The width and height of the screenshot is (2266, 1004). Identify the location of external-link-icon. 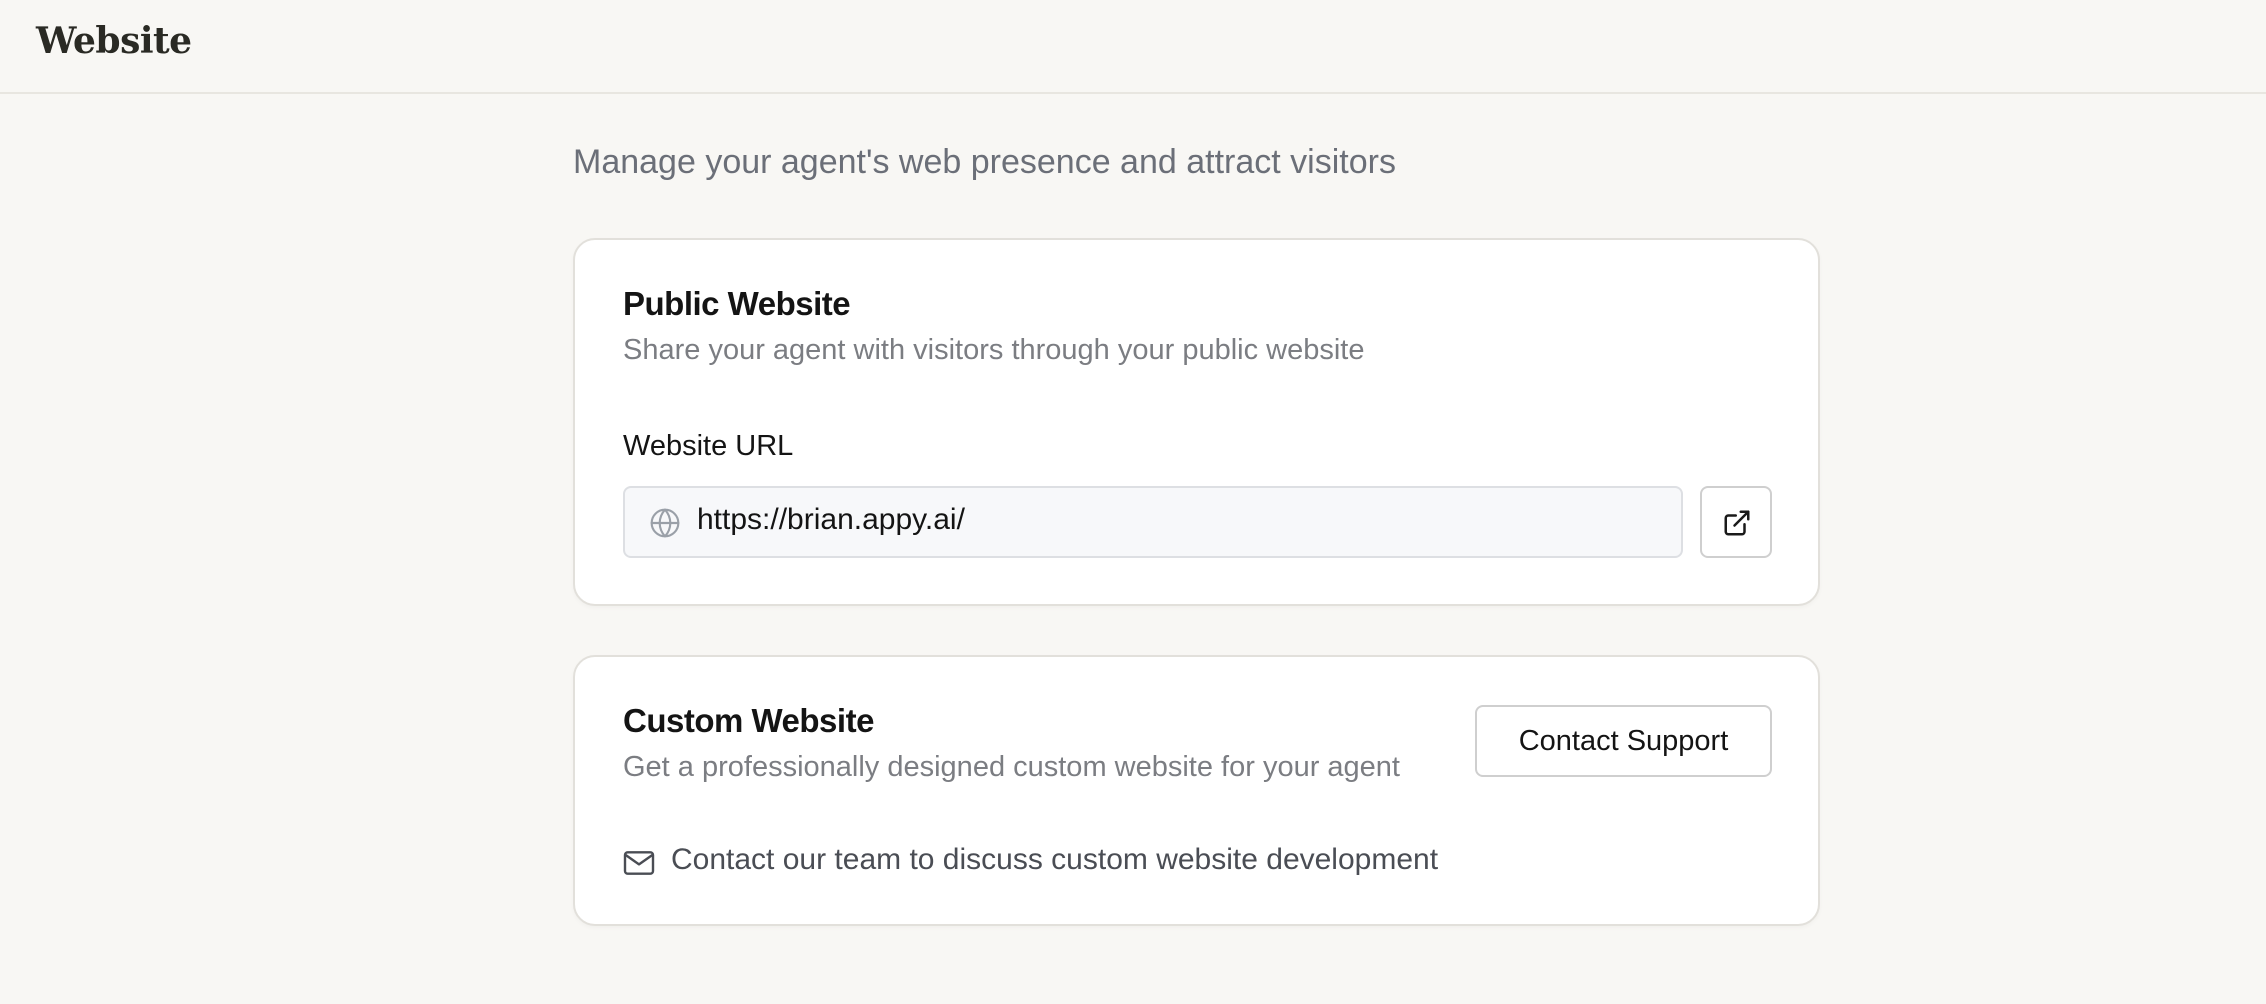
(1737, 523).